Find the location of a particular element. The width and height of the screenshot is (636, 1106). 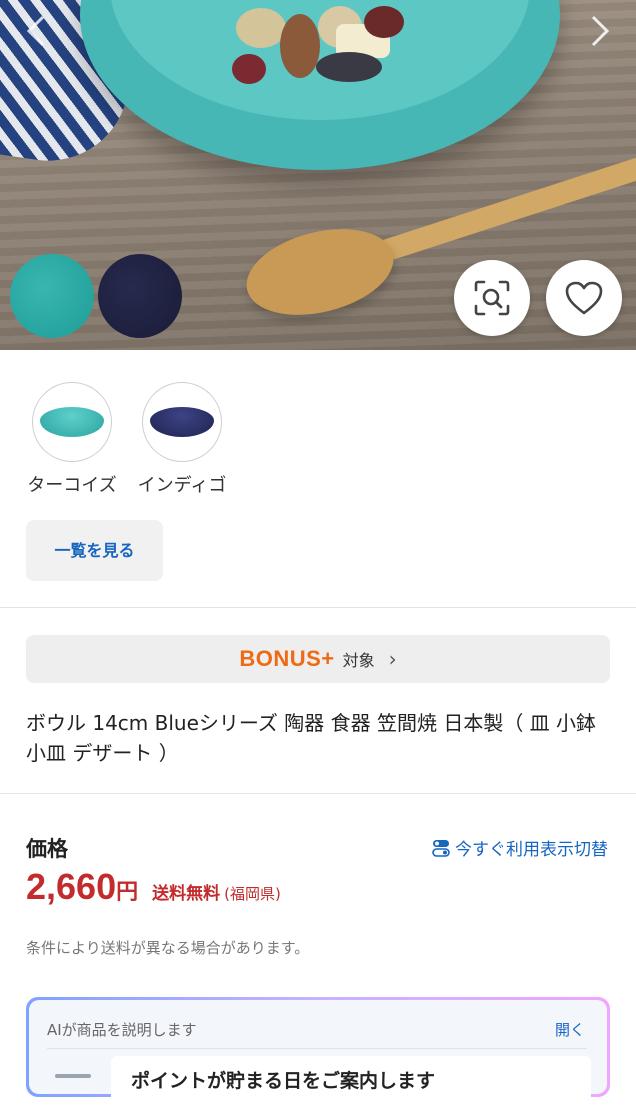

image-search-button is located at coordinates (492, 298).